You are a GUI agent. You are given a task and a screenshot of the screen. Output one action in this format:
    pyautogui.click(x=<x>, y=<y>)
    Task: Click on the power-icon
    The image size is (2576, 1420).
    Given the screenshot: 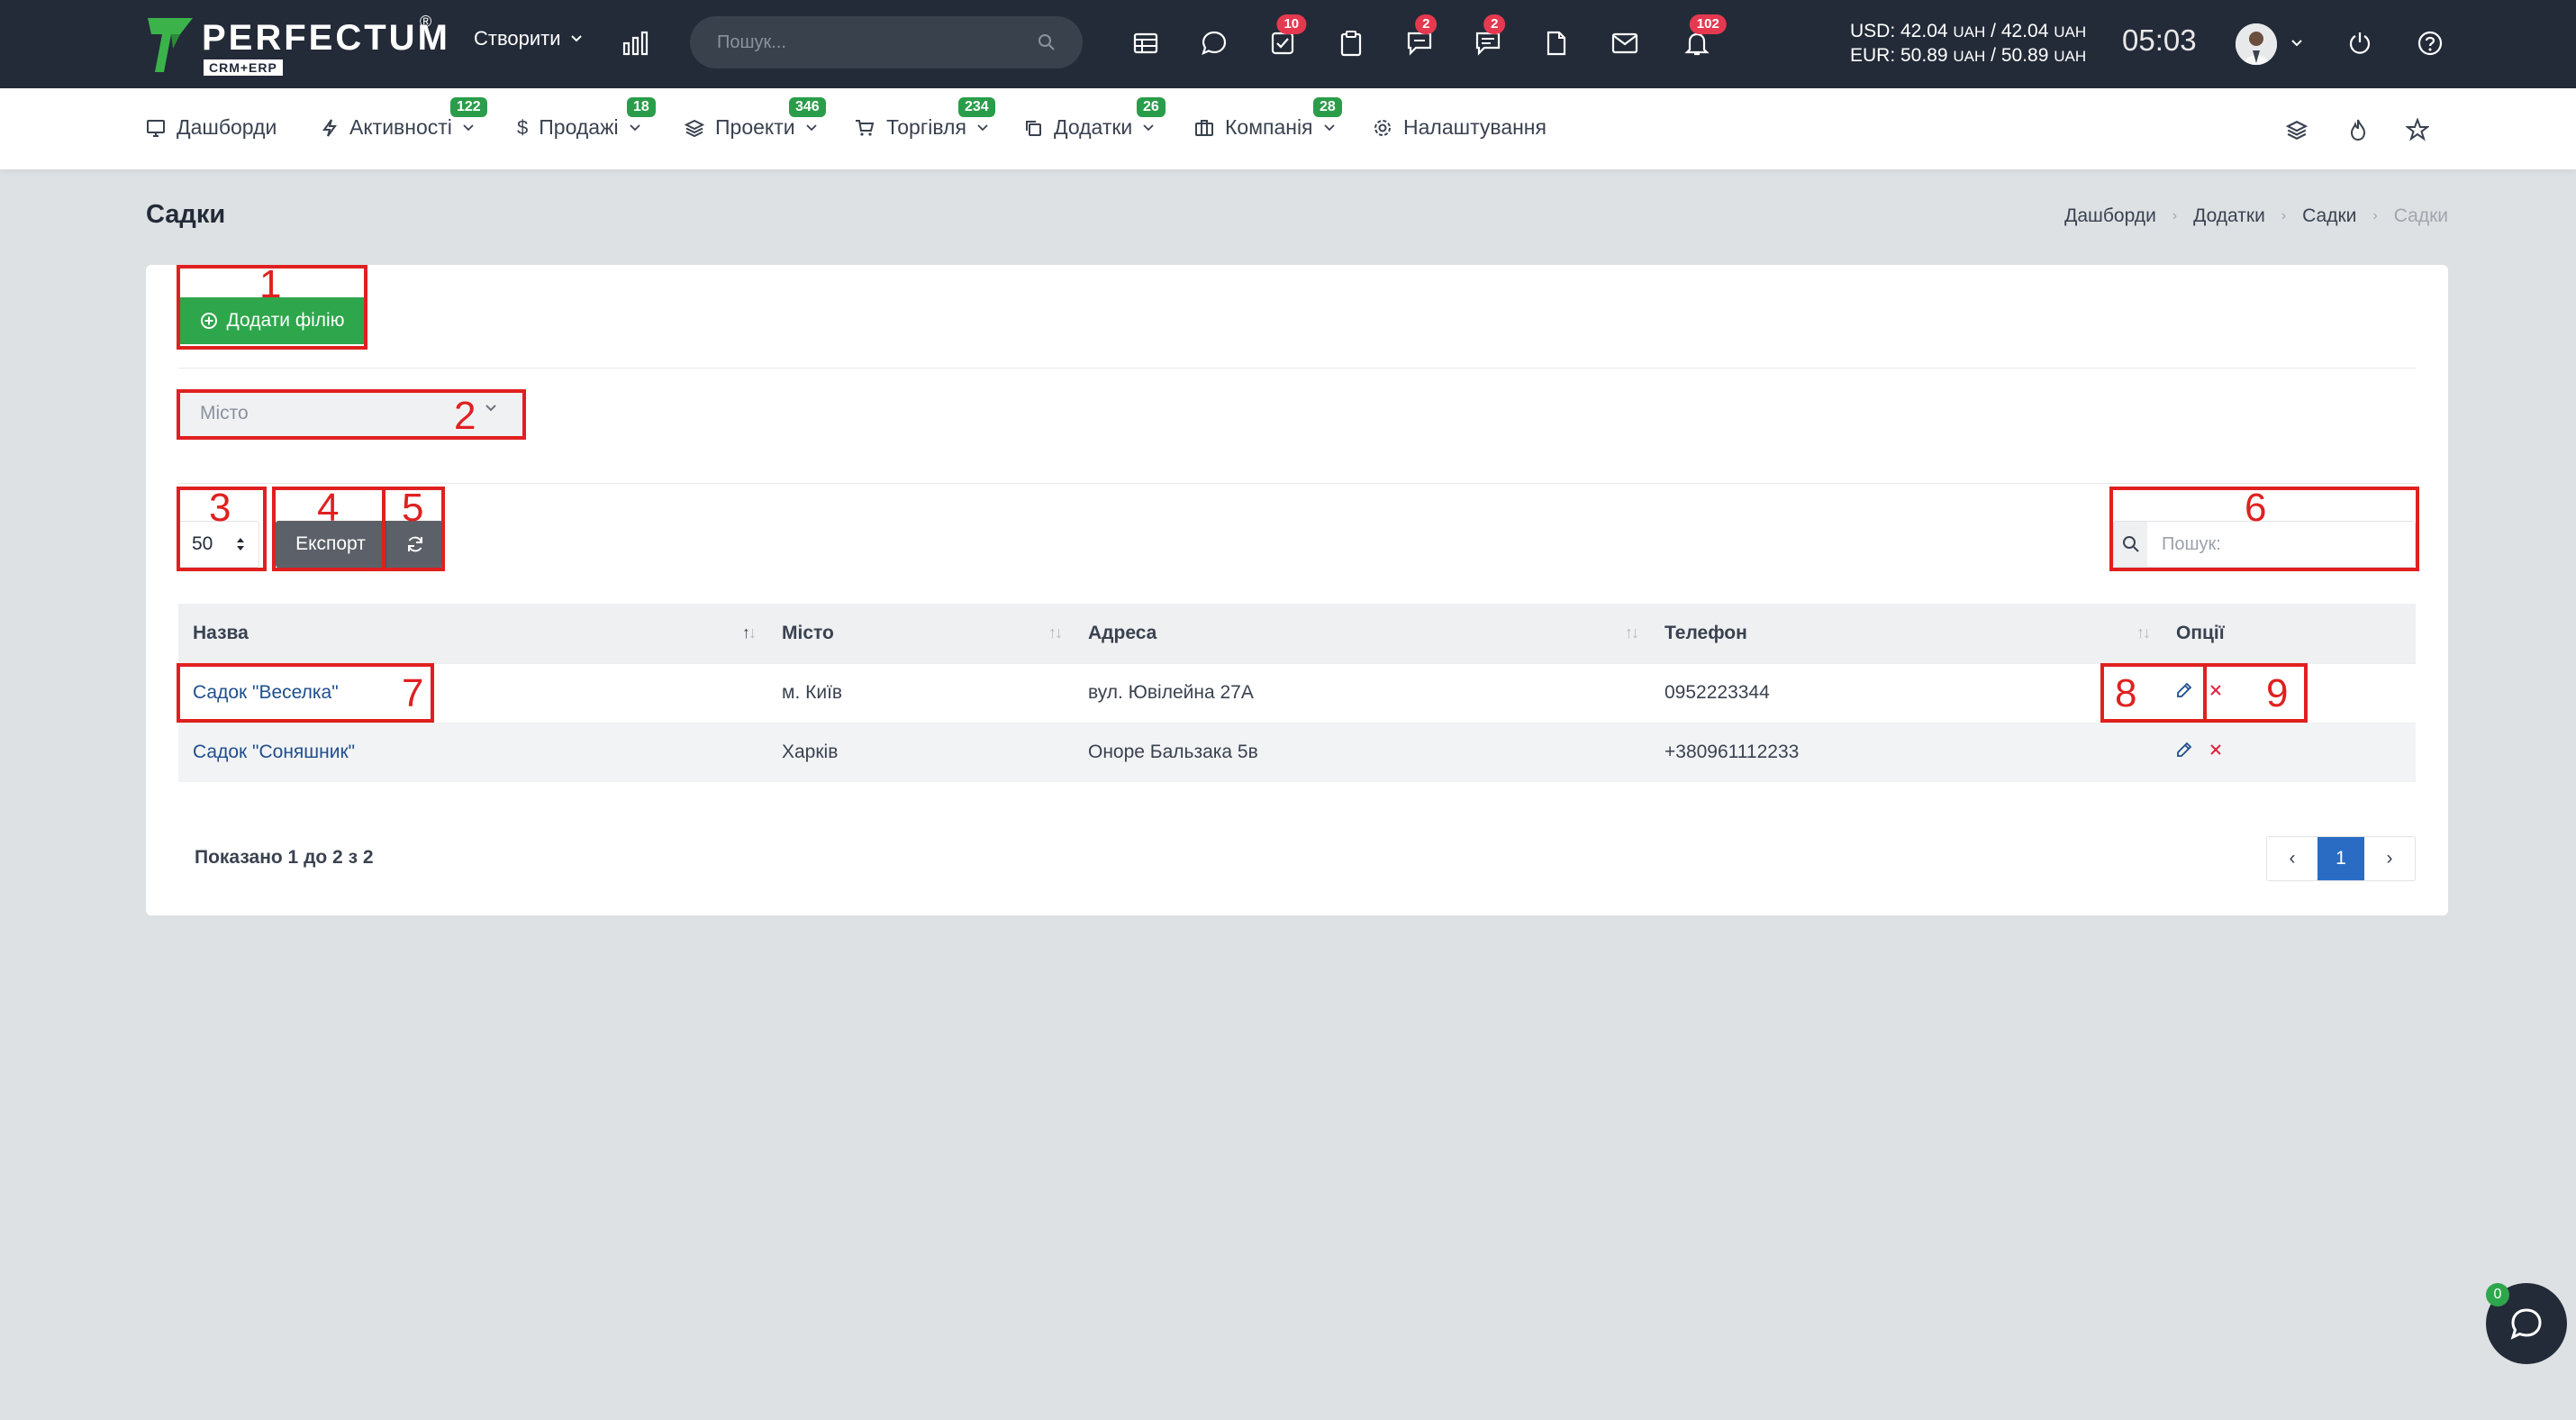 What is the action you would take?
    pyautogui.click(x=2360, y=43)
    